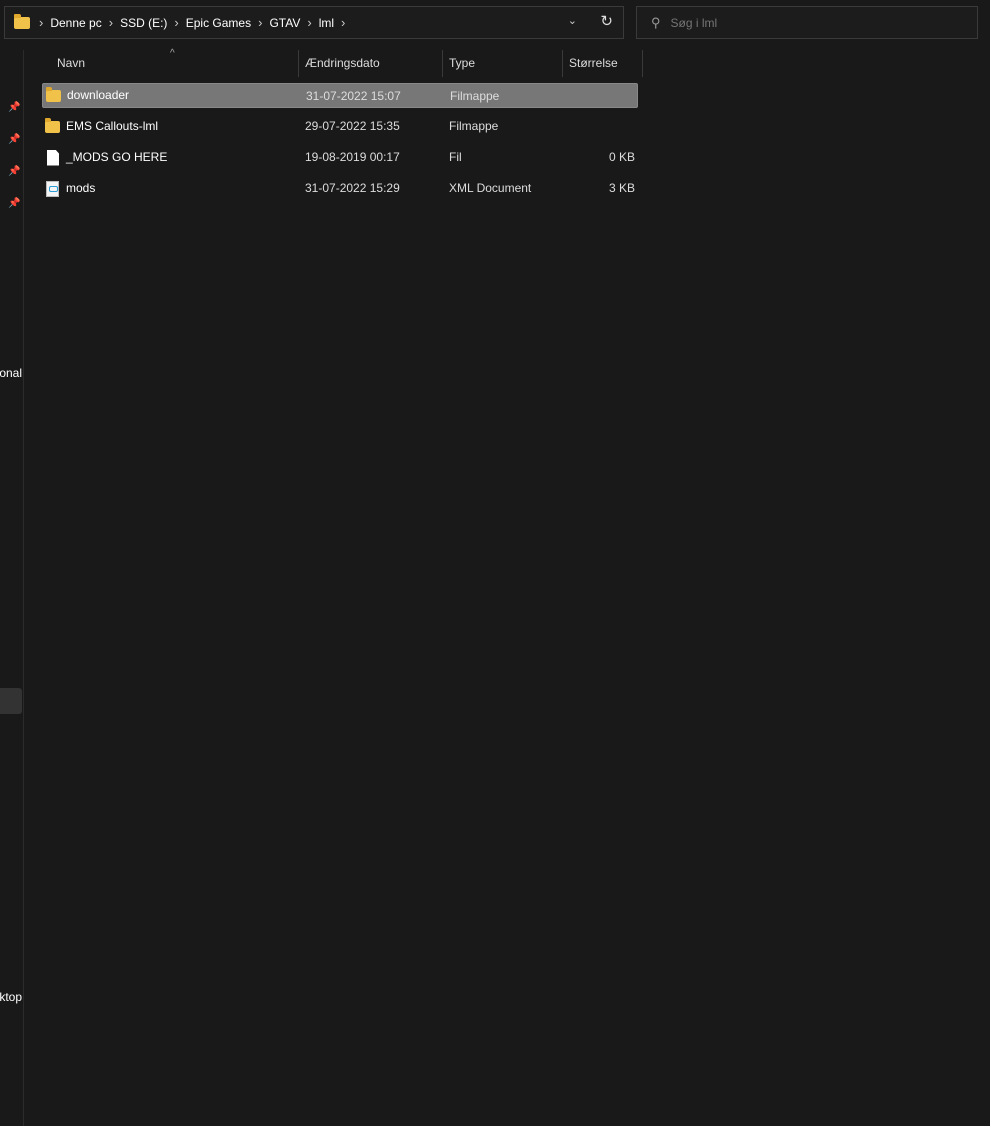  What do you see at coordinates (326, 23) in the screenshot?
I see `breadcrumb-lml: lml` at bounding box center [326, 23].